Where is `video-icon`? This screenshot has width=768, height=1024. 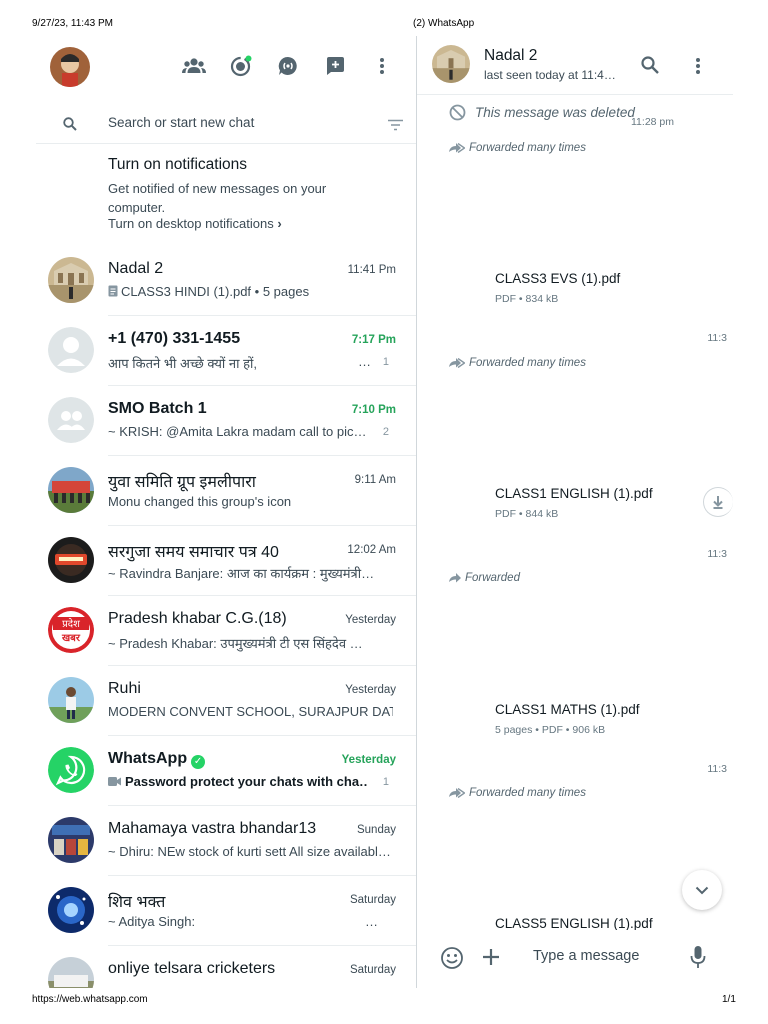 video-icon is located at coordinates (114, 781).